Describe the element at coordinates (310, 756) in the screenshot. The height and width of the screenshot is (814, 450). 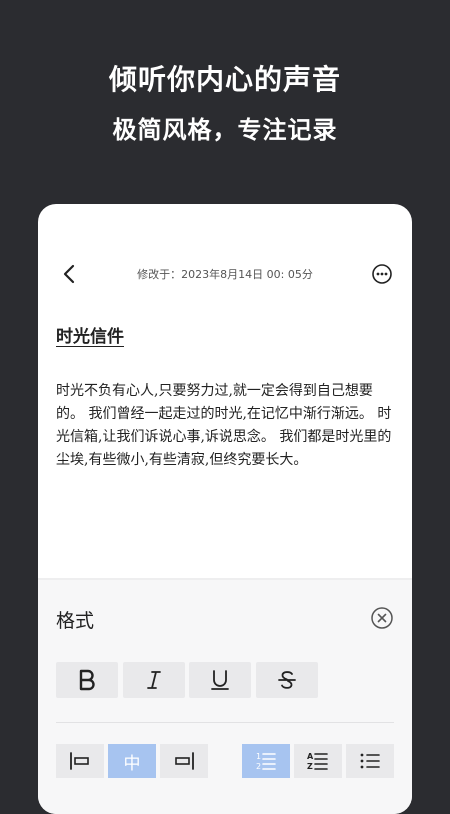
I see `svg-text: A` at that location.